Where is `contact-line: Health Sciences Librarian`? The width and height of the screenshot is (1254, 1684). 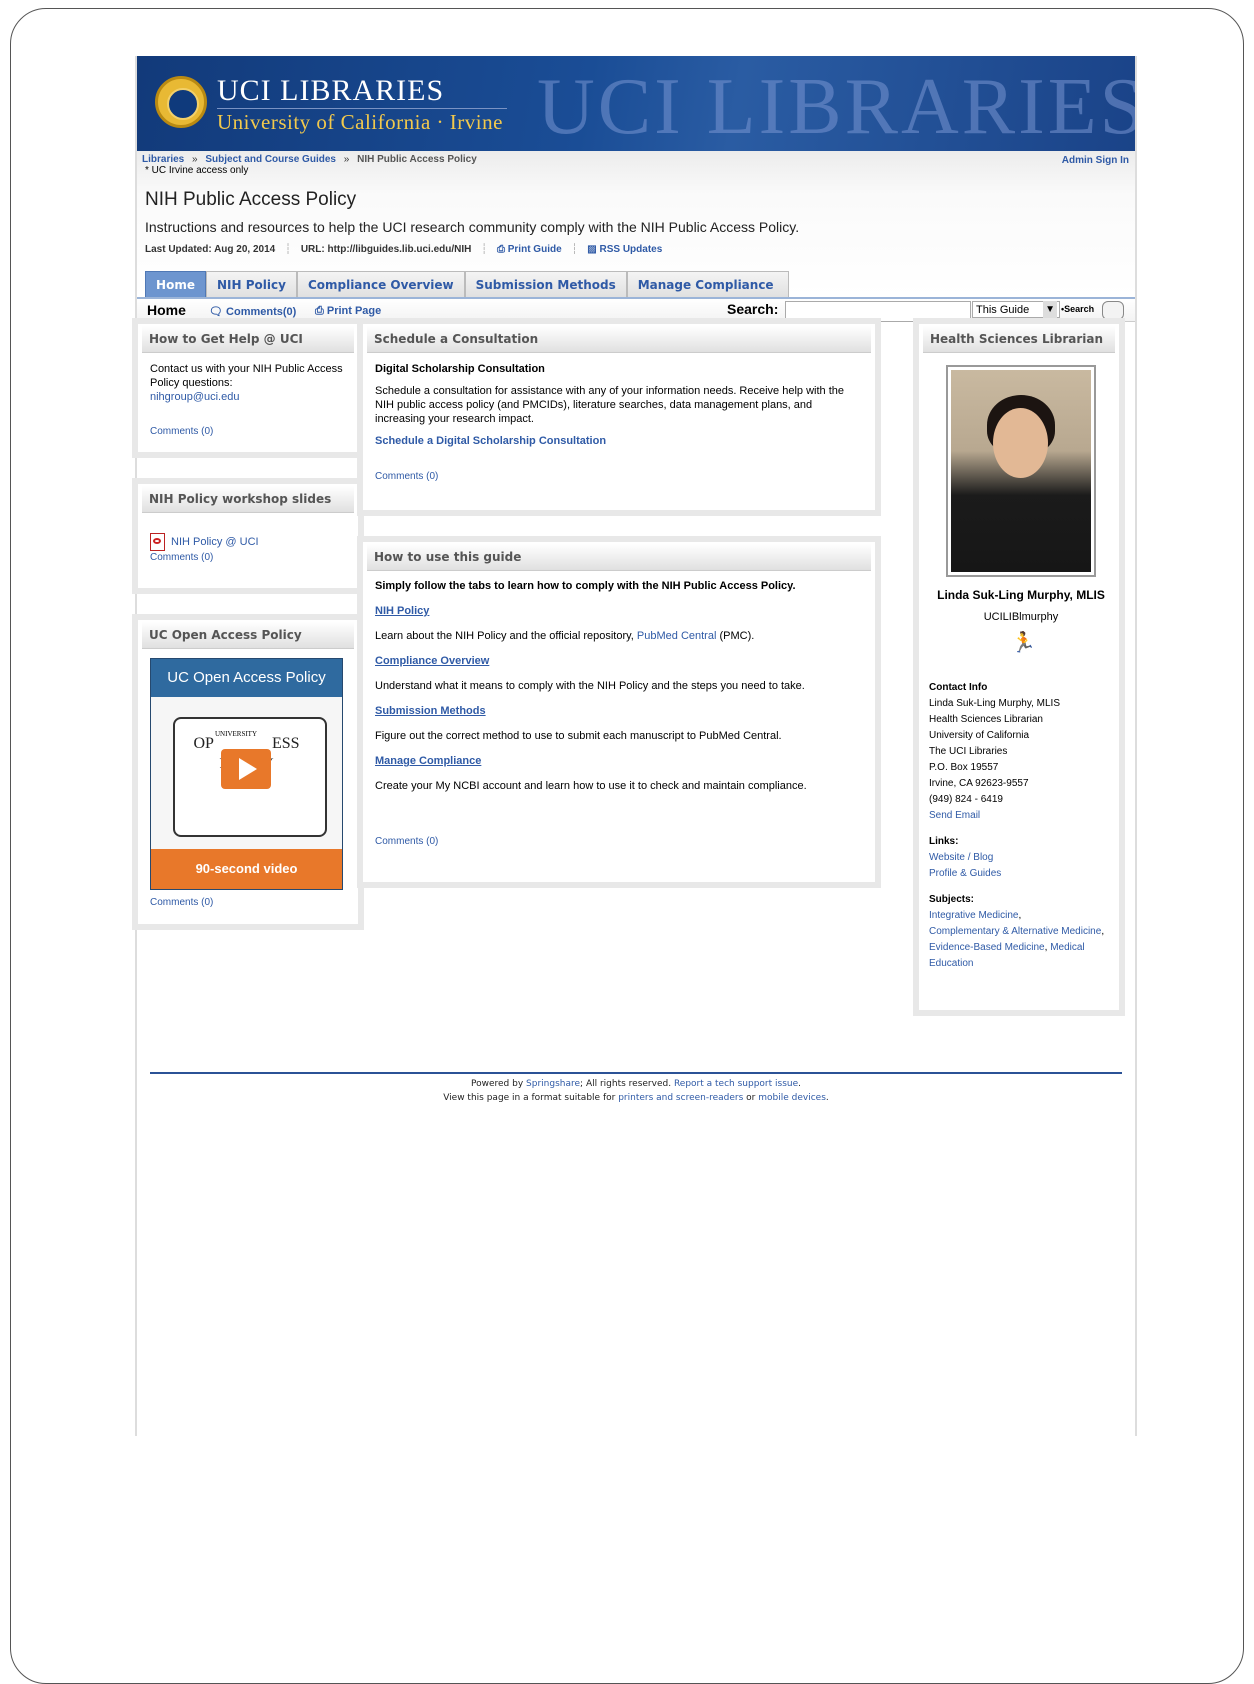
contact-line: Health Sciences Librarian is located at coordinates (986, 719).